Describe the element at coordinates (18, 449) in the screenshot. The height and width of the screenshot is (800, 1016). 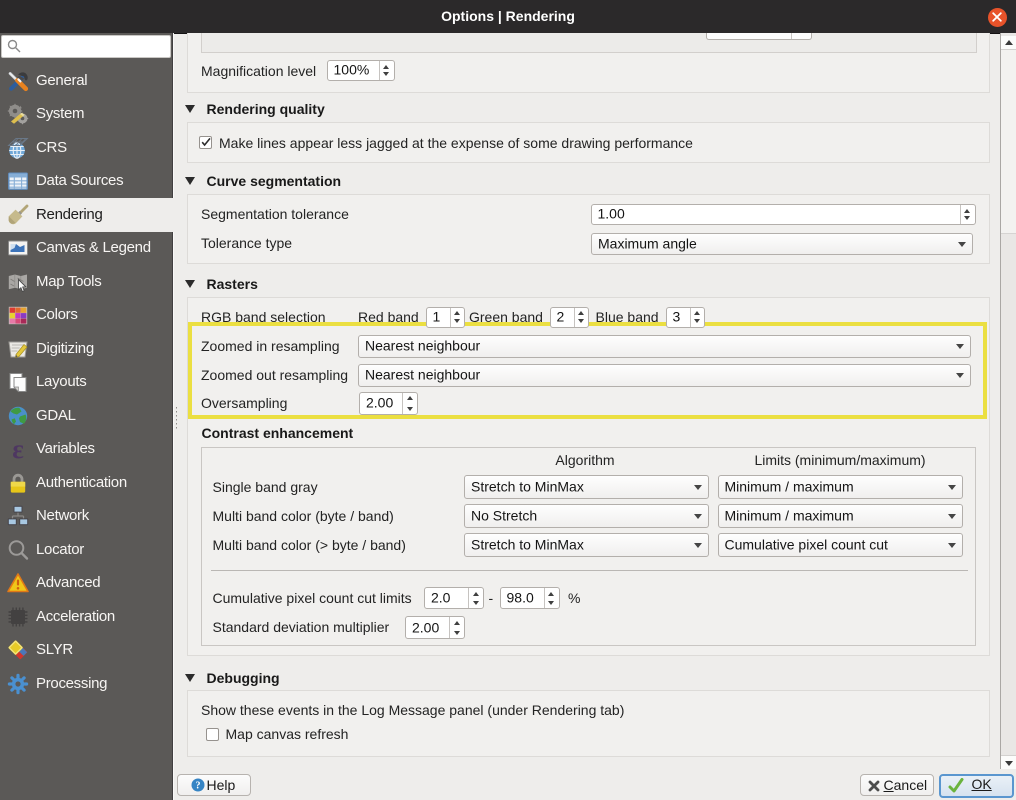
I see `svg-text: ε` at that location.